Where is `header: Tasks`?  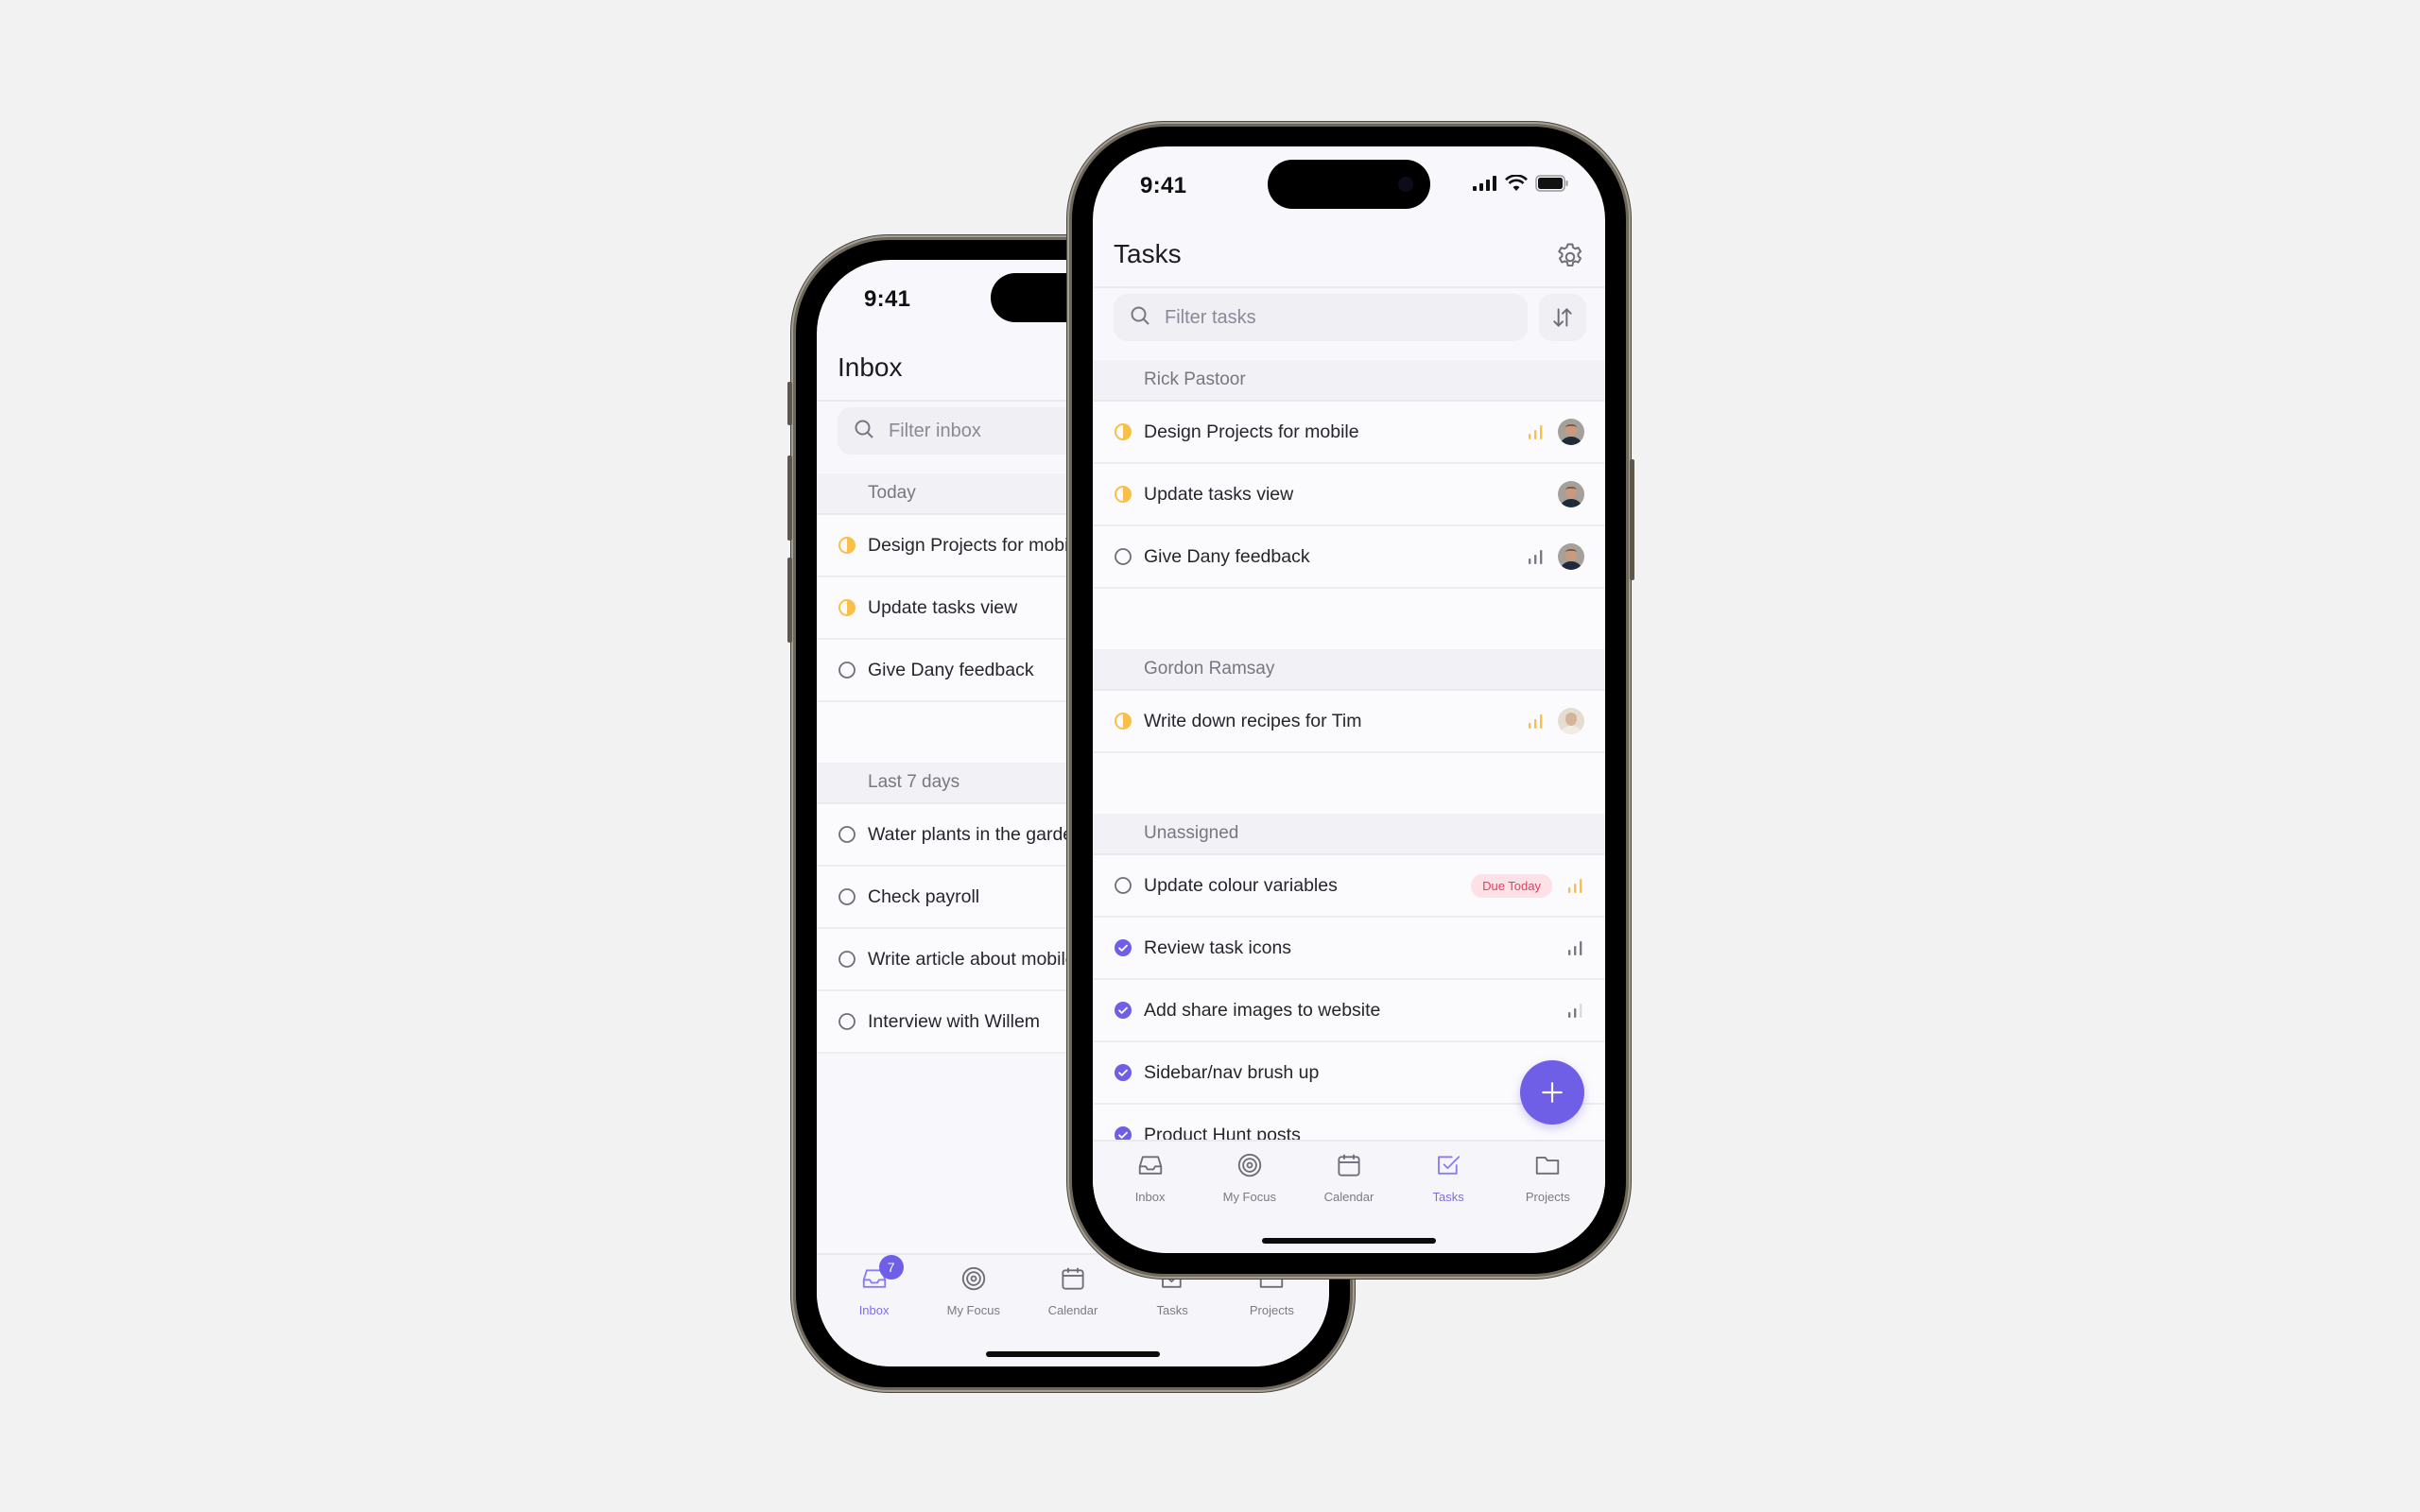
header: Tasks is located at coordinates (1349, 258).